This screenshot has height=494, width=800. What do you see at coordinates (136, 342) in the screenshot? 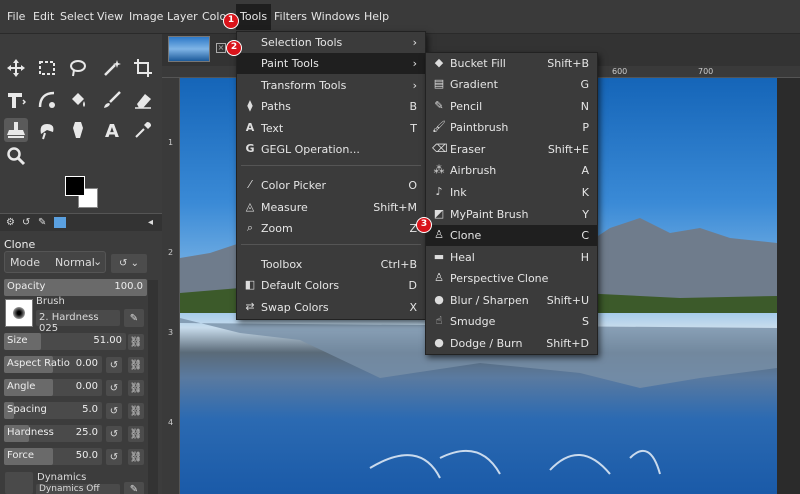
I see `size-chain-icon: ⛓` at bounding box center [136, 342].